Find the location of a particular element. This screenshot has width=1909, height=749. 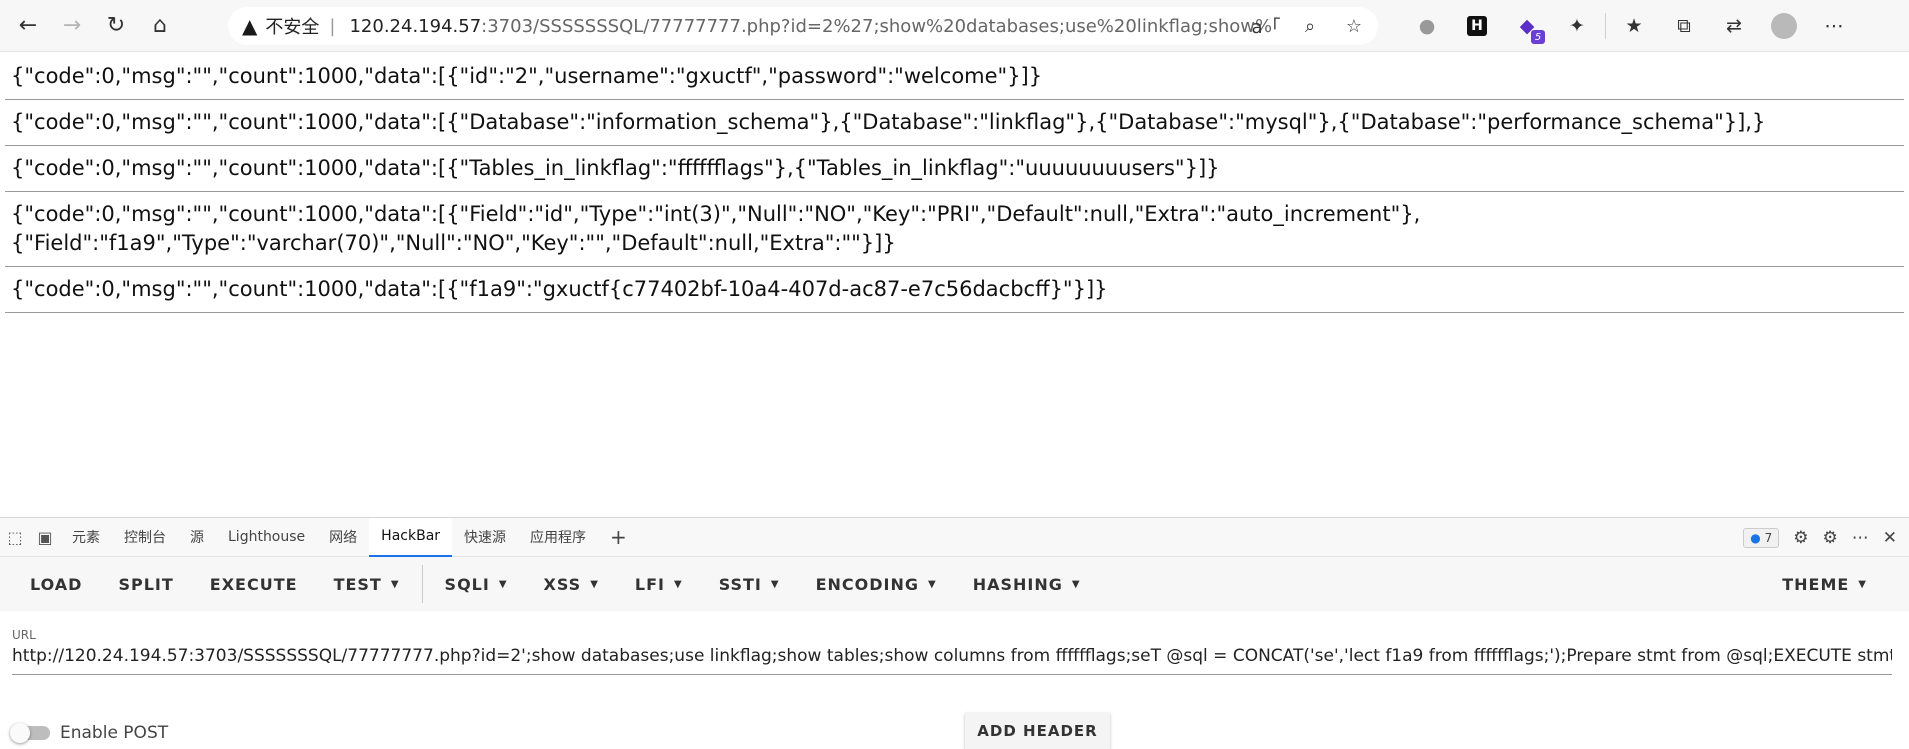

ssti-label: SSTI is located at coordinates (740, 584).